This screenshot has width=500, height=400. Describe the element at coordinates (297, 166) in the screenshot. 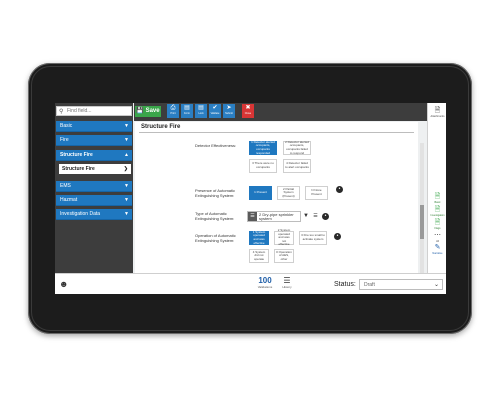

I see `detector-option-4: 4 Detector failed to alert occupants` at that location.